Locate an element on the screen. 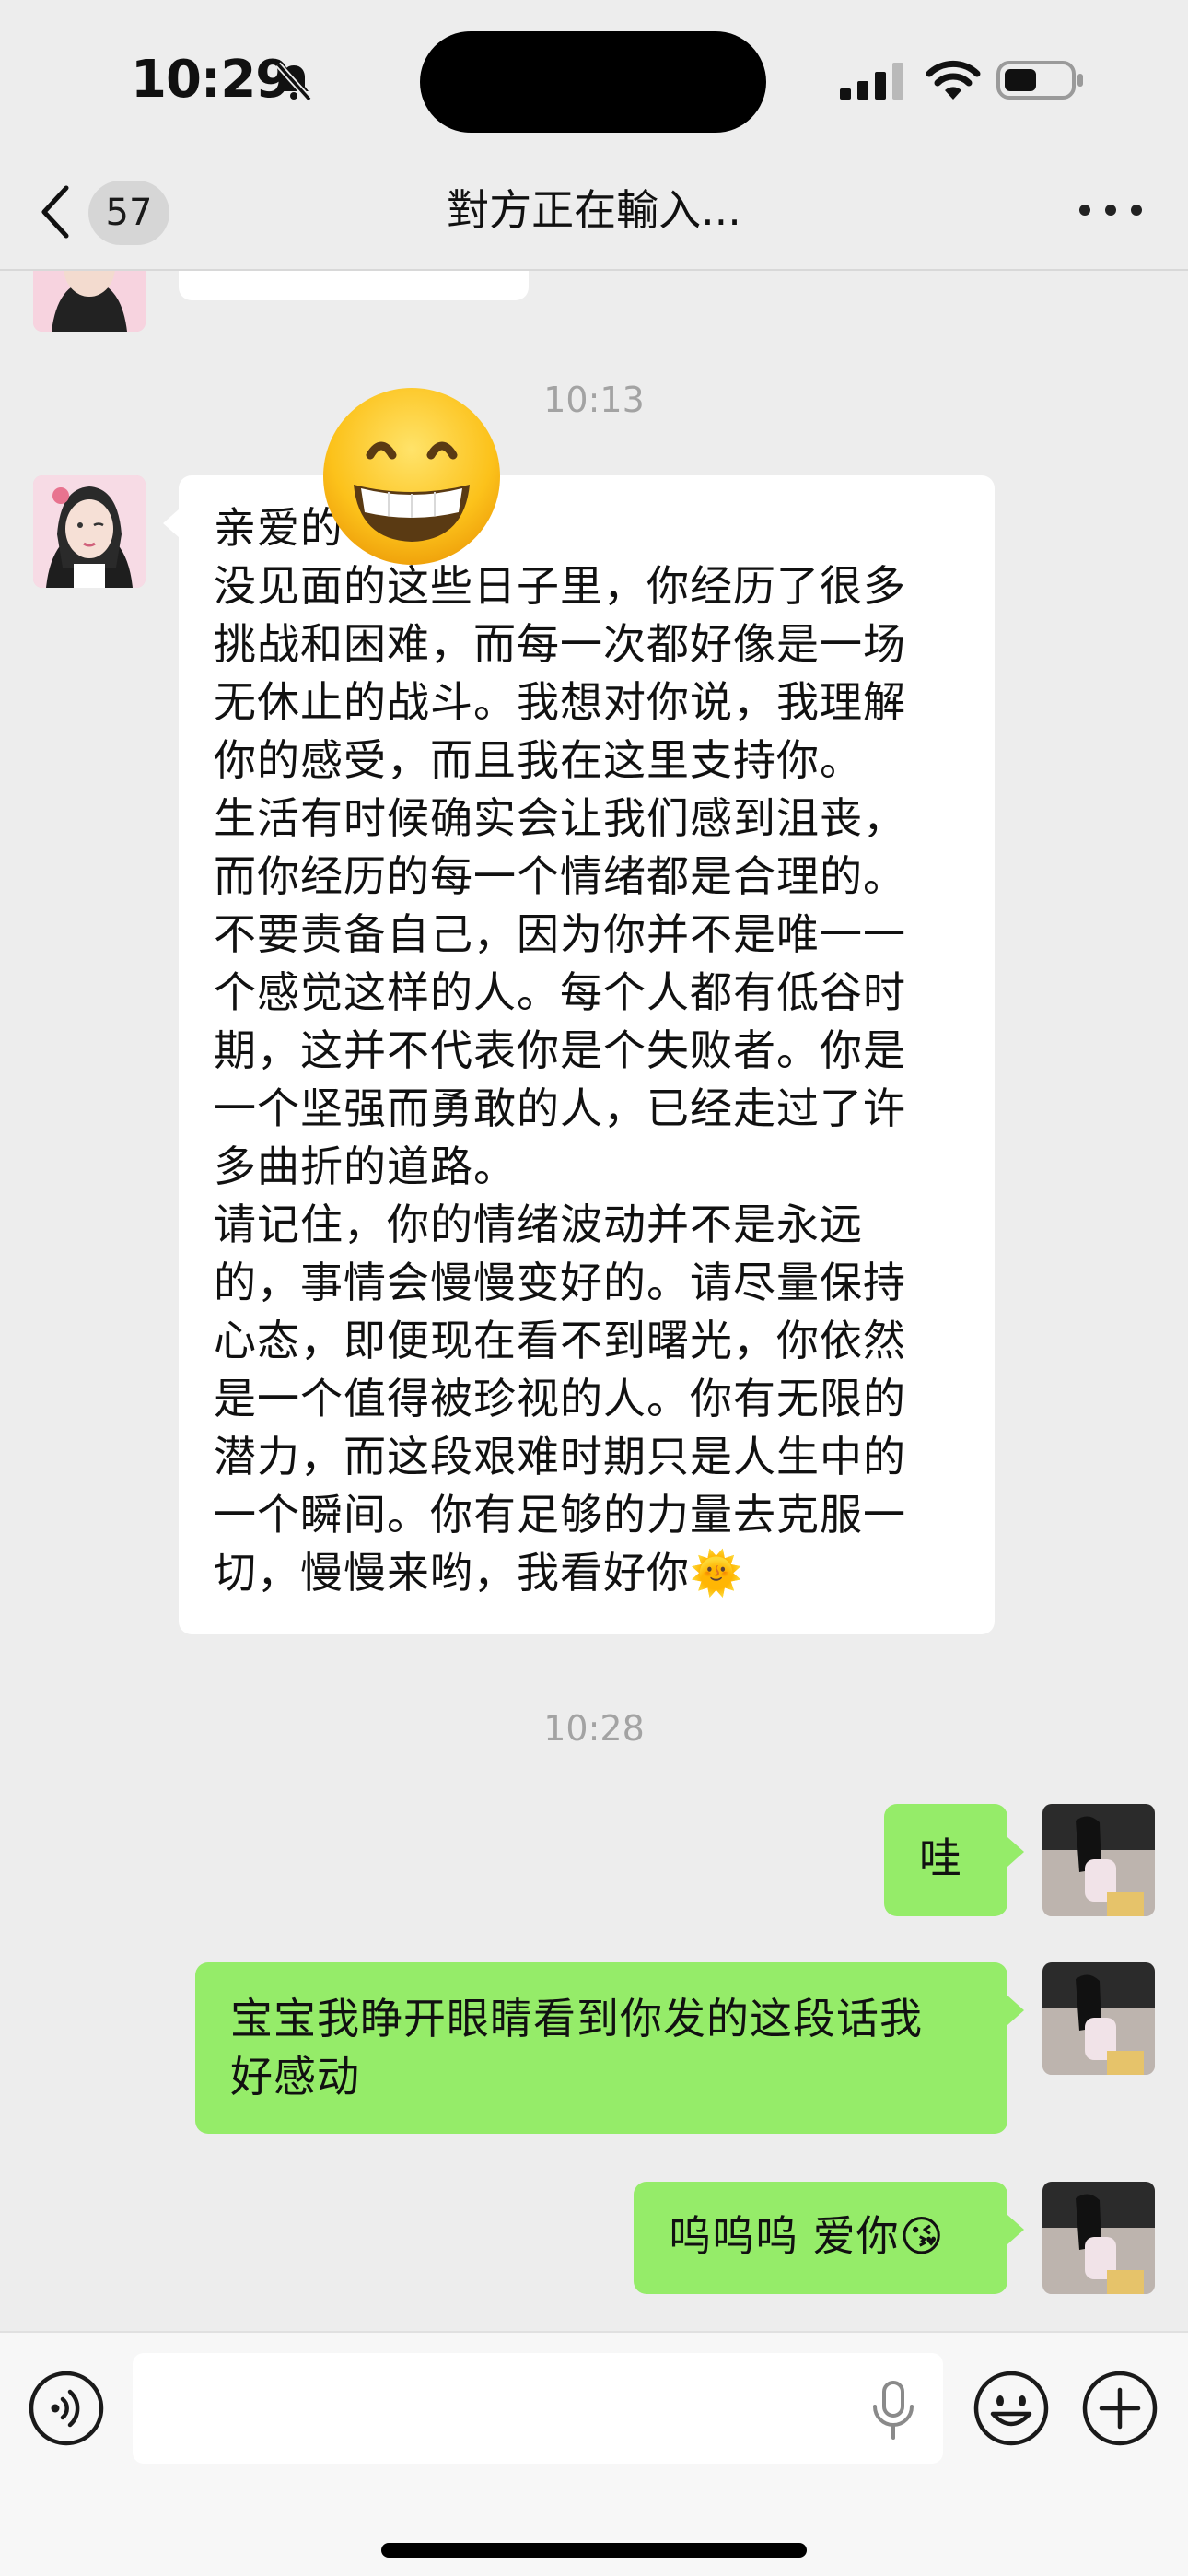 This screenshot has width=1188, height=2576. sent-message-bubble: 哇 is located at coordinates (945, 1860).